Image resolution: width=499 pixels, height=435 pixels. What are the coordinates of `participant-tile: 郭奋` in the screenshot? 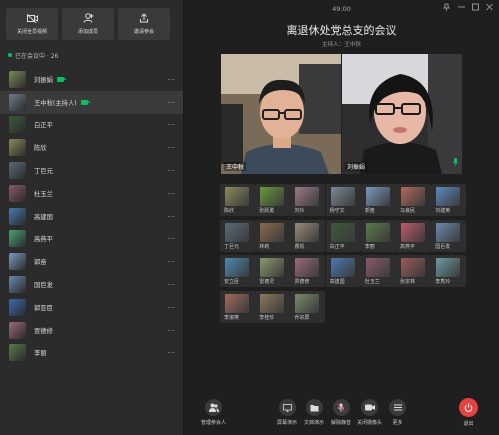 It's located at (378, 200).